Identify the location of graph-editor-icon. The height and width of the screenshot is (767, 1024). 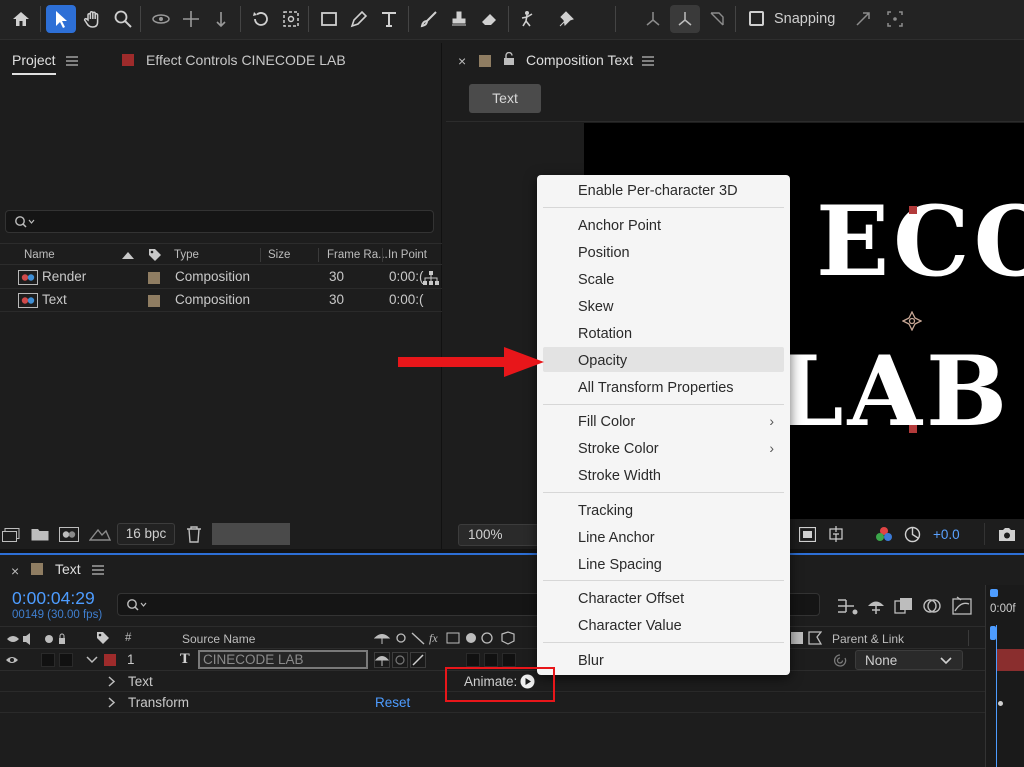
(962, 605).